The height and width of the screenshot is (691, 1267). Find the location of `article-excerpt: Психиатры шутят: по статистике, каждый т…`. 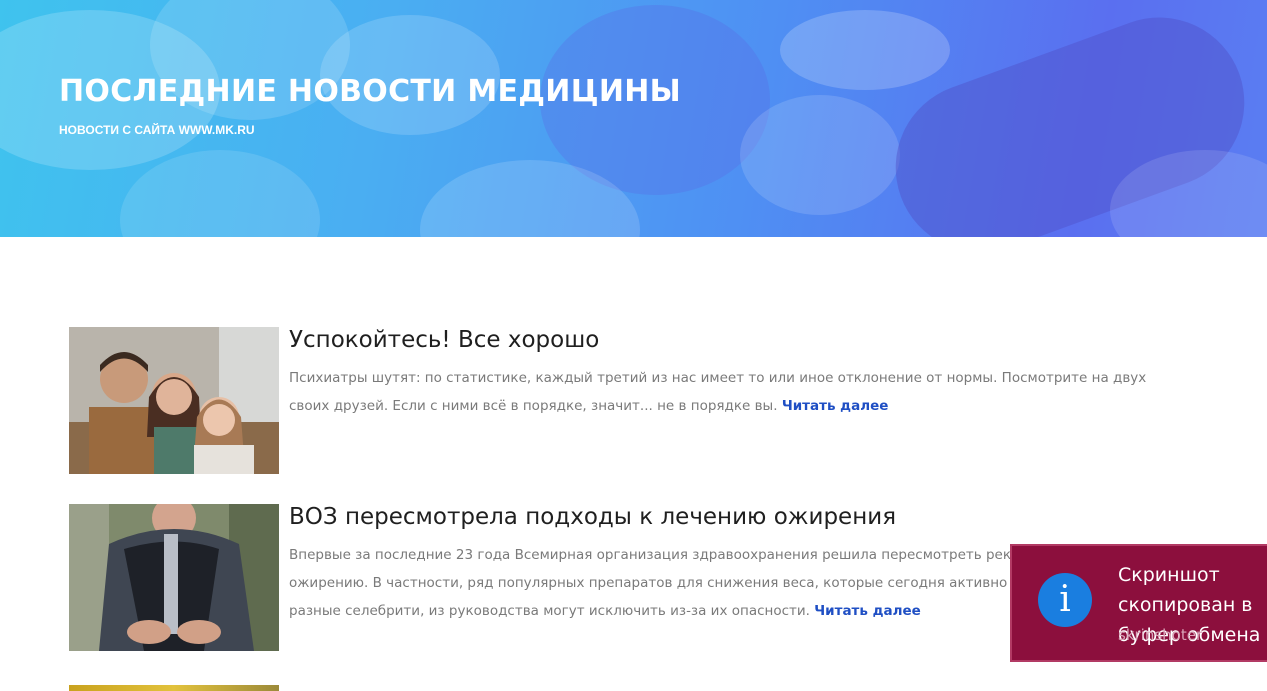

article-excerpt: Психиатры шутят: по статистике, каждый т… is located at coordinates (719, 392).